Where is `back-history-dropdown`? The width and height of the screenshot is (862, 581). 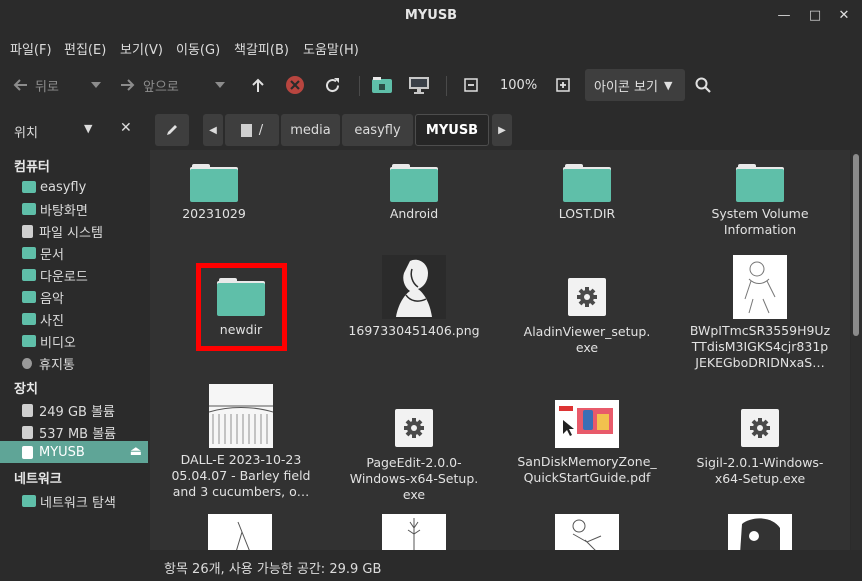 back-history-dropdown is located at coordinates (96, 85).